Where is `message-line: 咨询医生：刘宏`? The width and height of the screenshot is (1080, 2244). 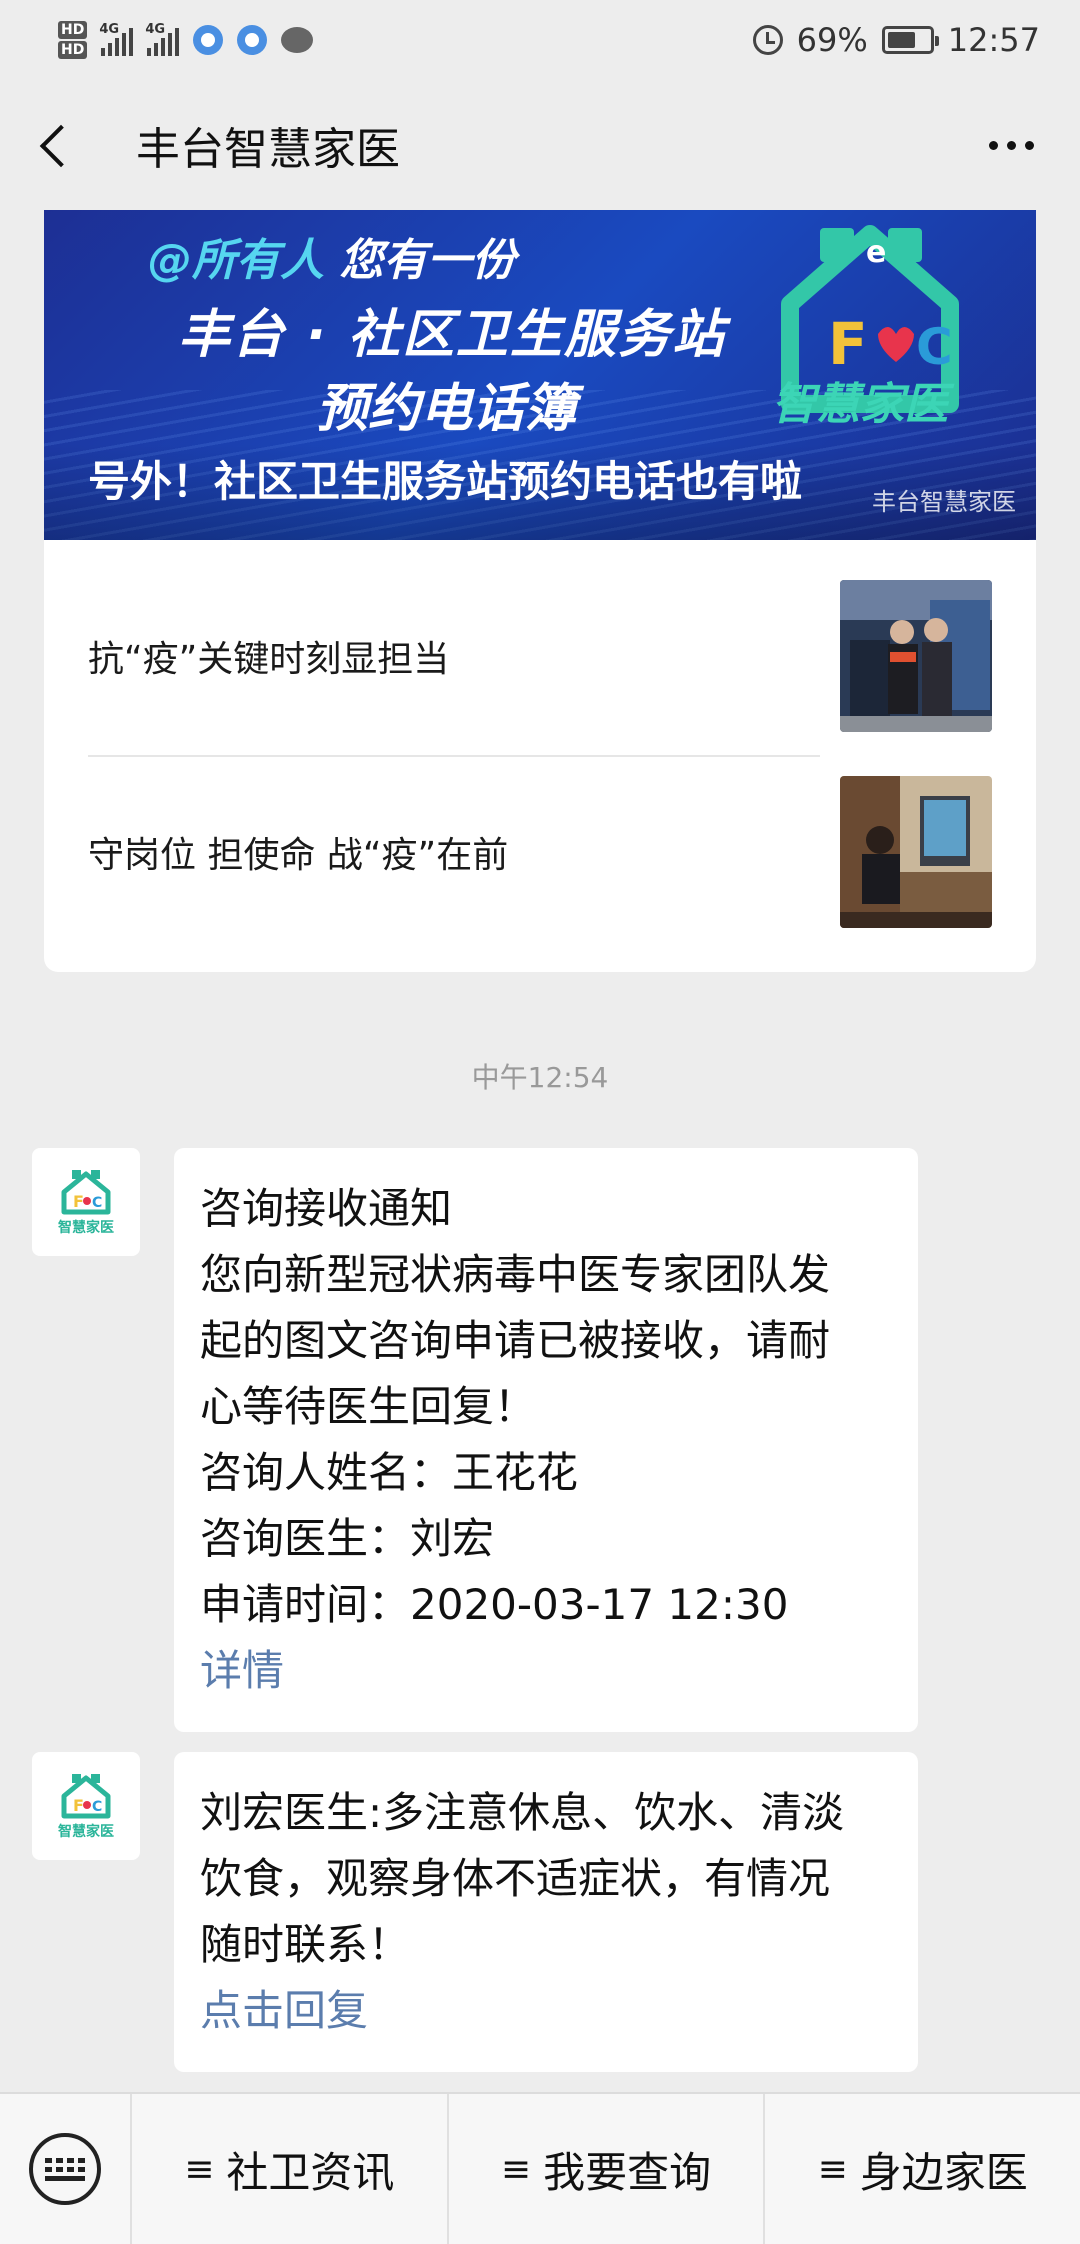
message-line: 咨询医生：刘宏 is located at coordinates (347, 1538).